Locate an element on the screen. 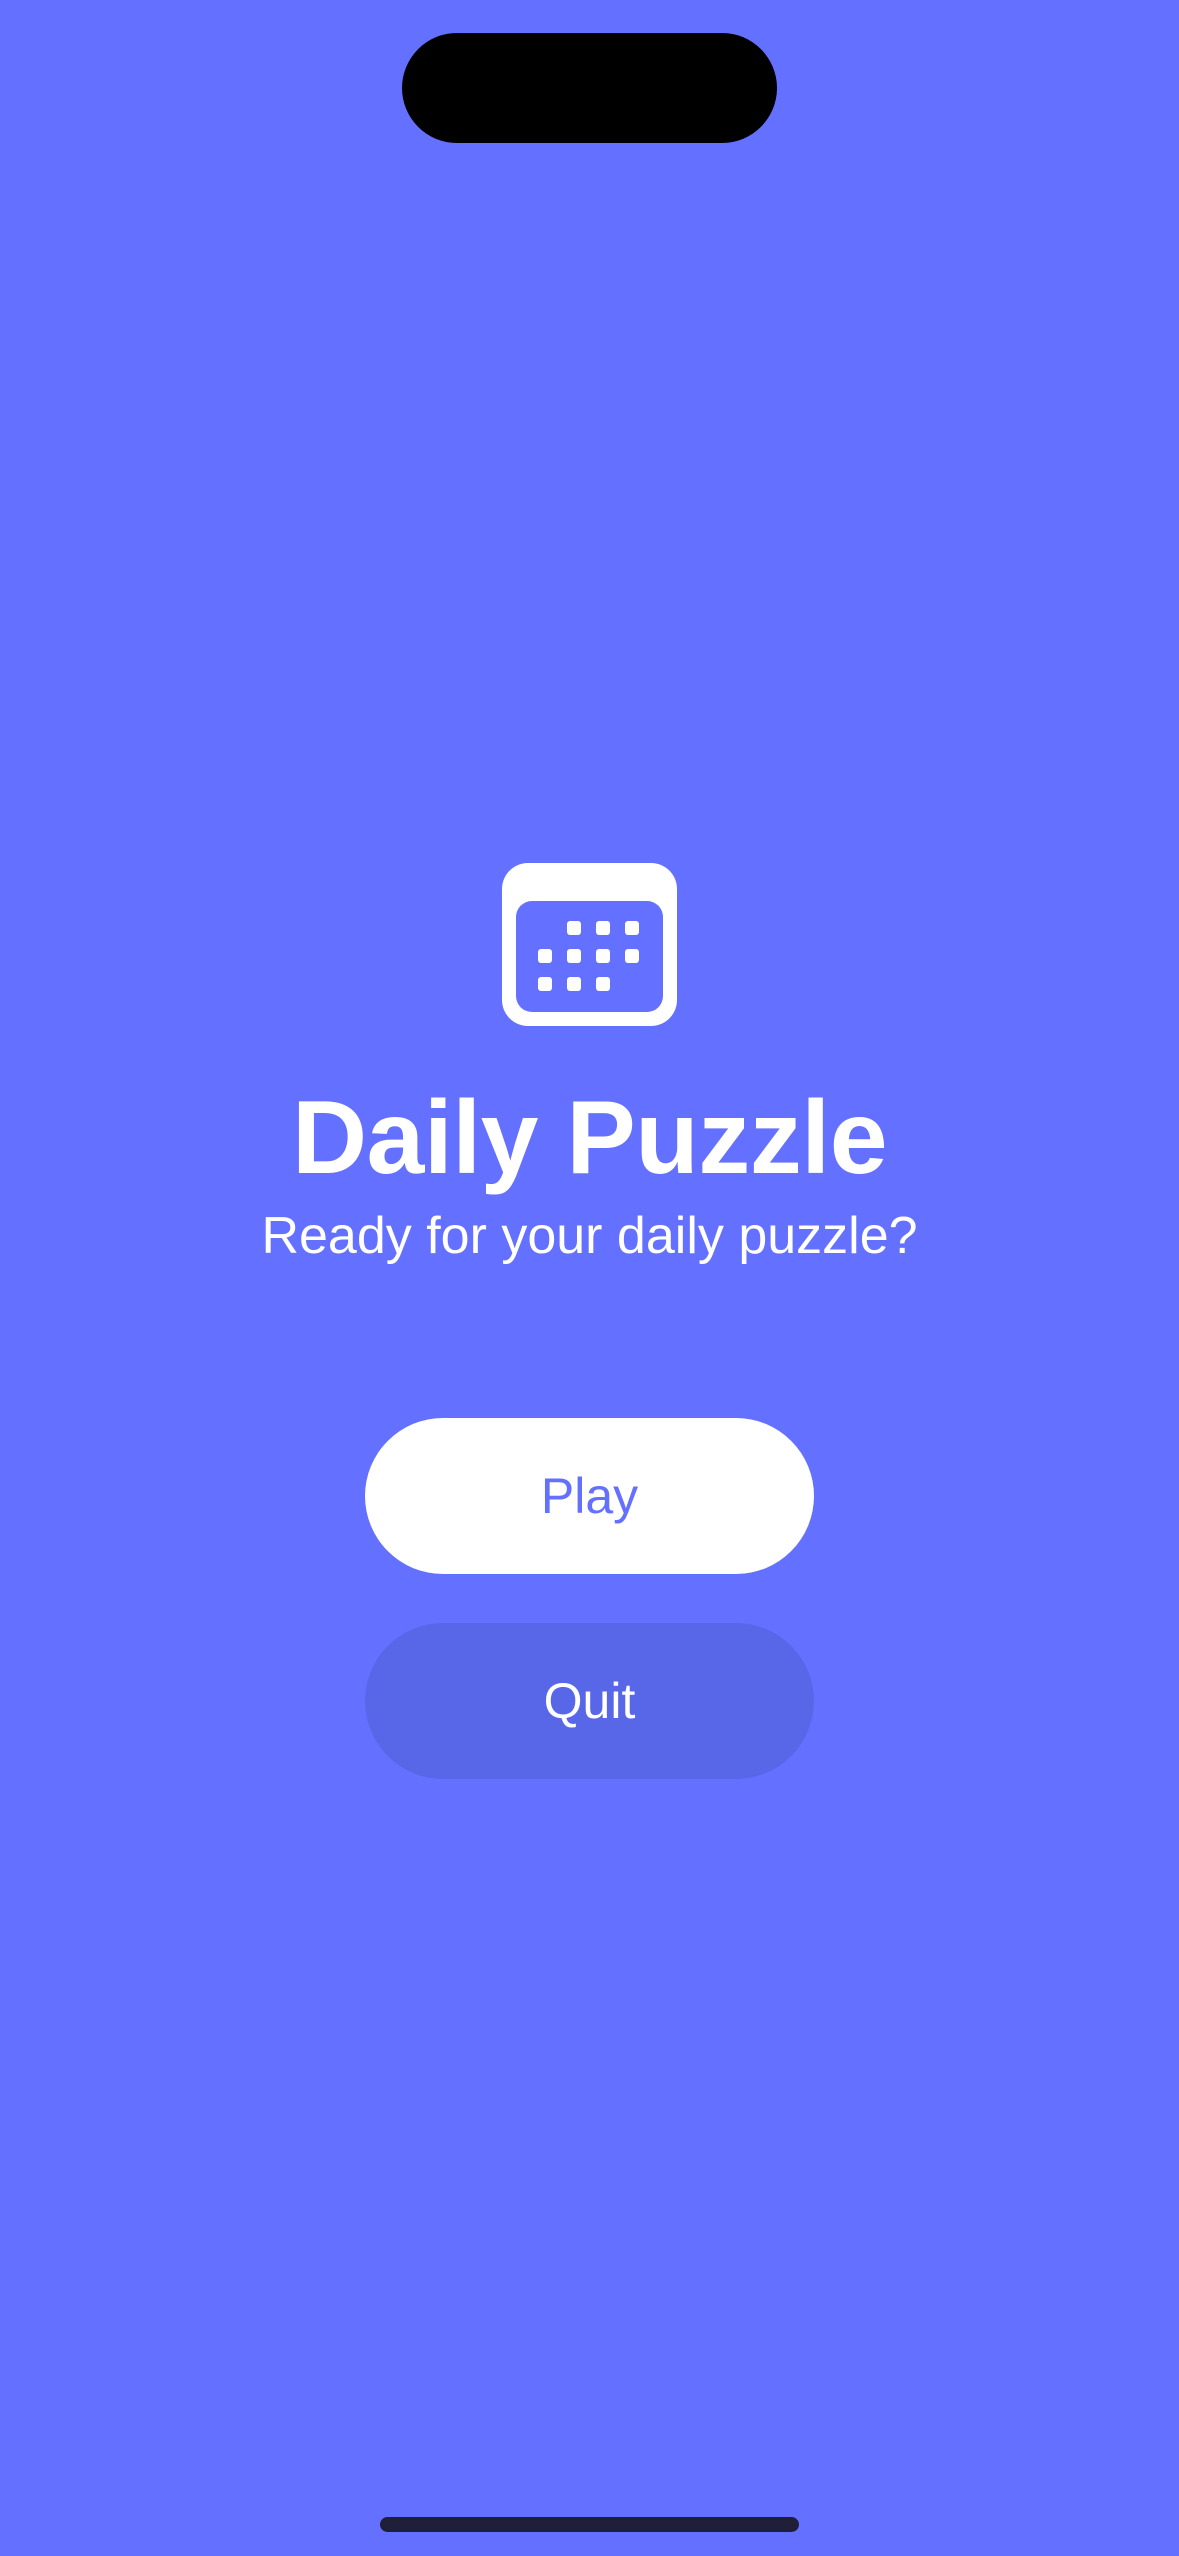 The image size is (1179, 2556). page-subtitle: Ready for your daily puzzle? is located at coordinates (589, 1236).